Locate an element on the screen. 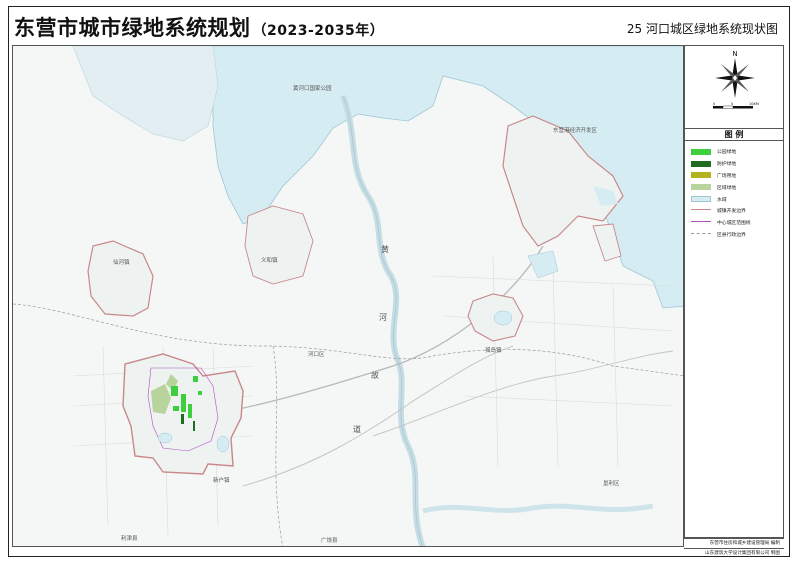  label-yihe: 义和镇 is located at coordinates (269, 261).